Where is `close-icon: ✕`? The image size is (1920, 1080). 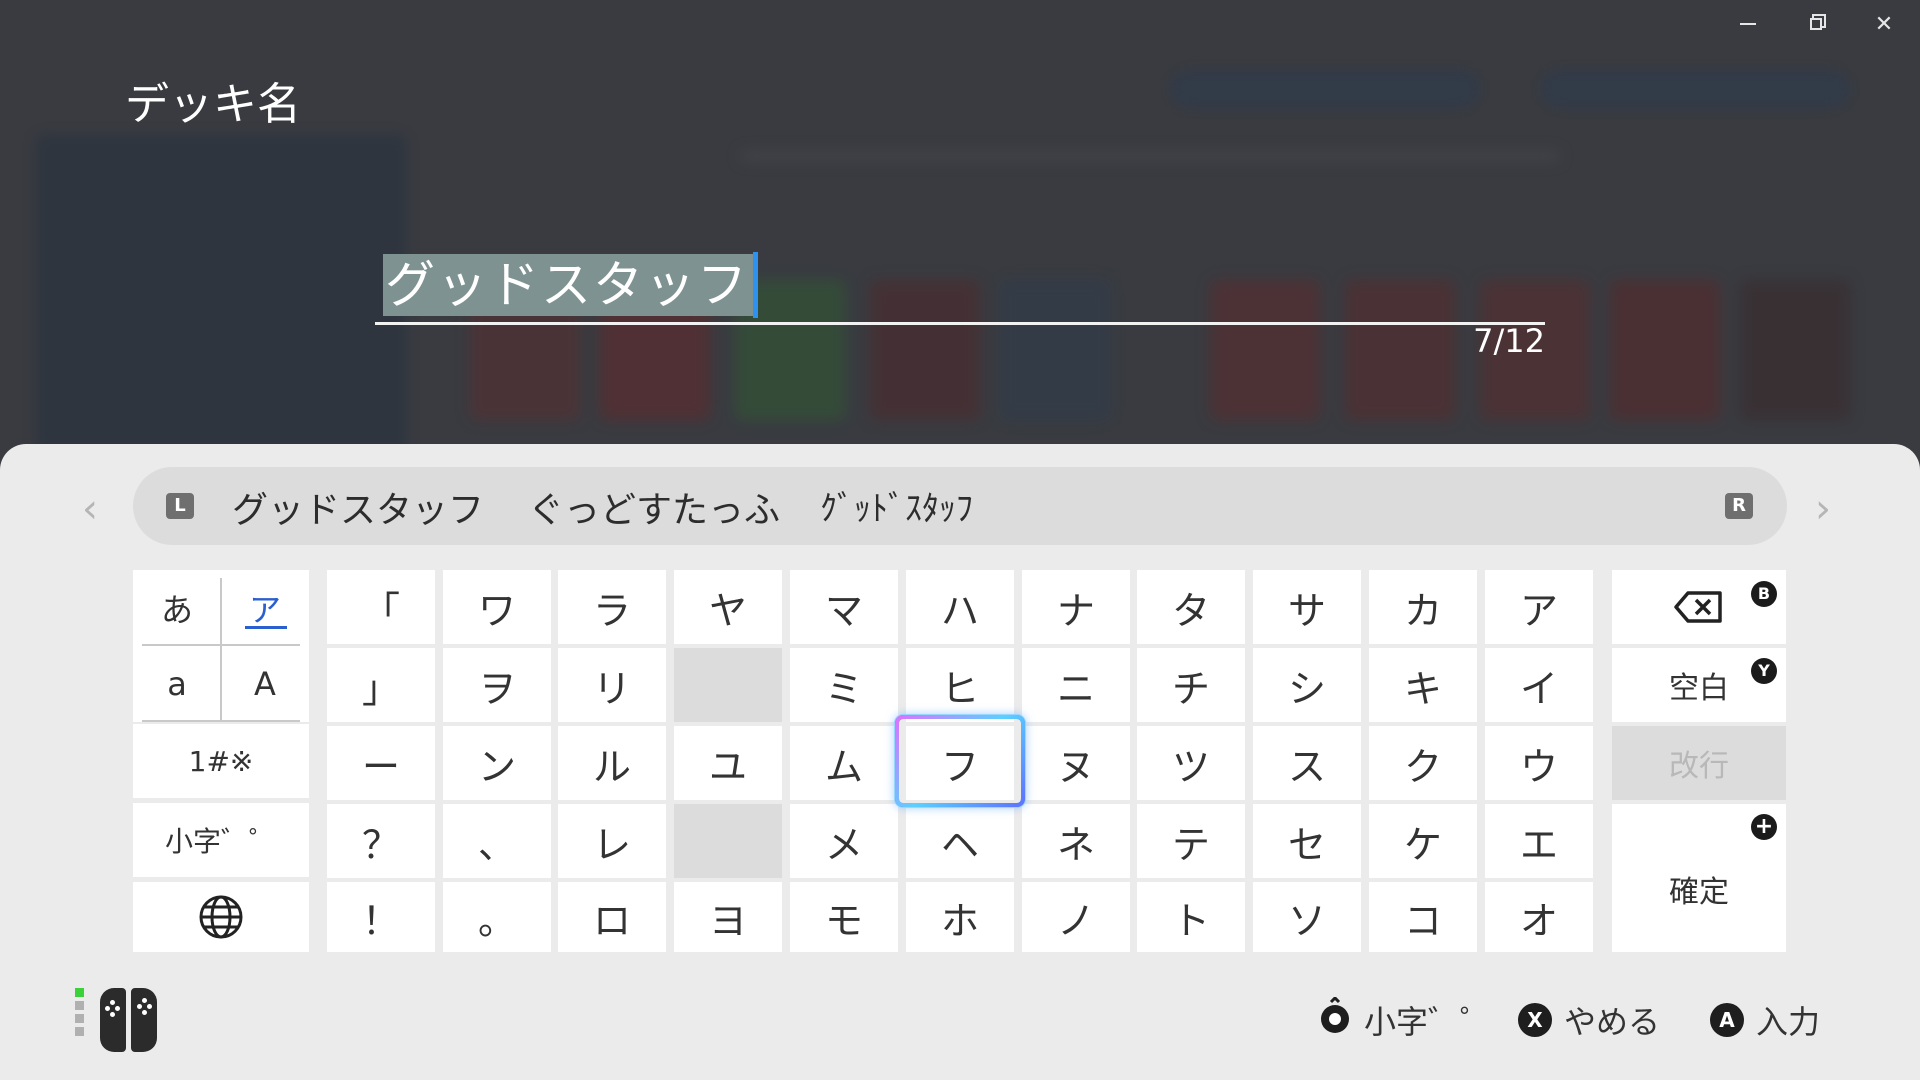 close-icon: ✕ is located at coordinates (1884, 24).